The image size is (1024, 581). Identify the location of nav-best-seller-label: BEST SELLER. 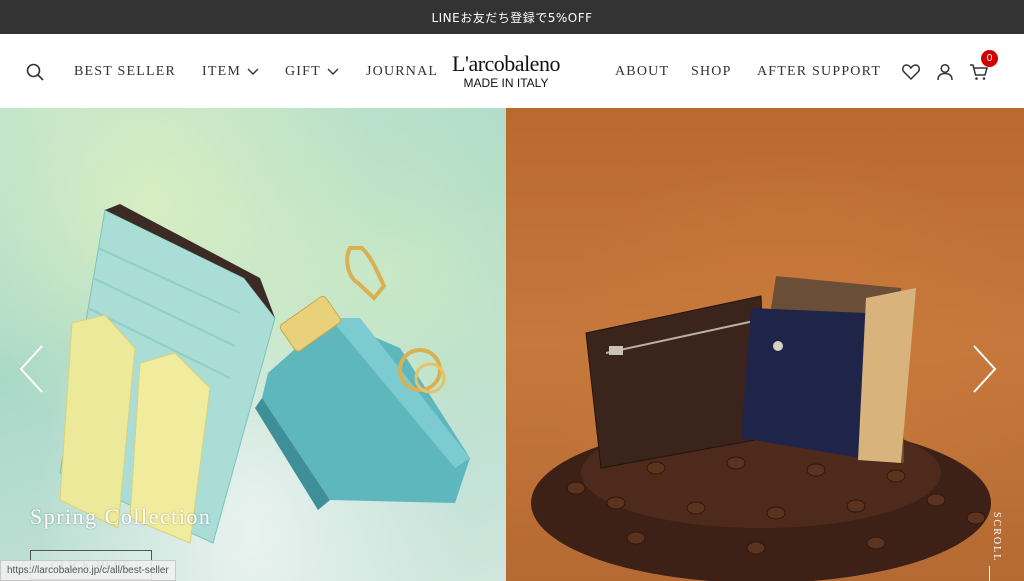
(125, 71).